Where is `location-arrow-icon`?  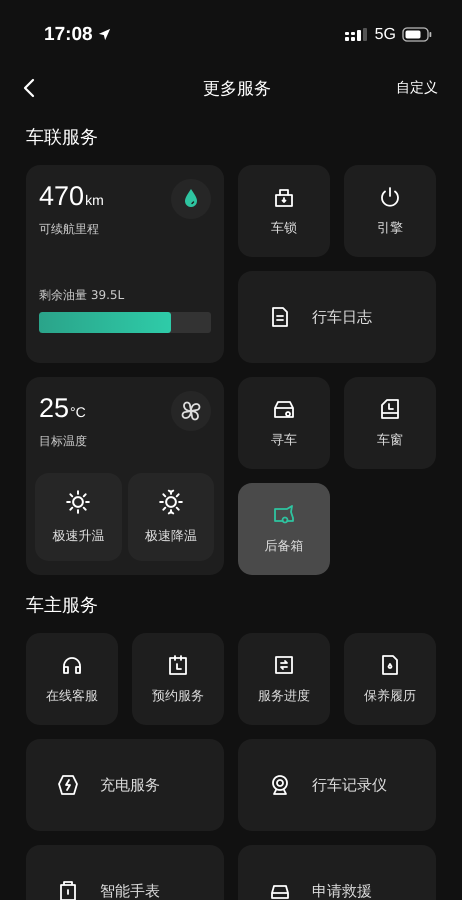
location-arrow-icon is located at coordinates (104, 34).